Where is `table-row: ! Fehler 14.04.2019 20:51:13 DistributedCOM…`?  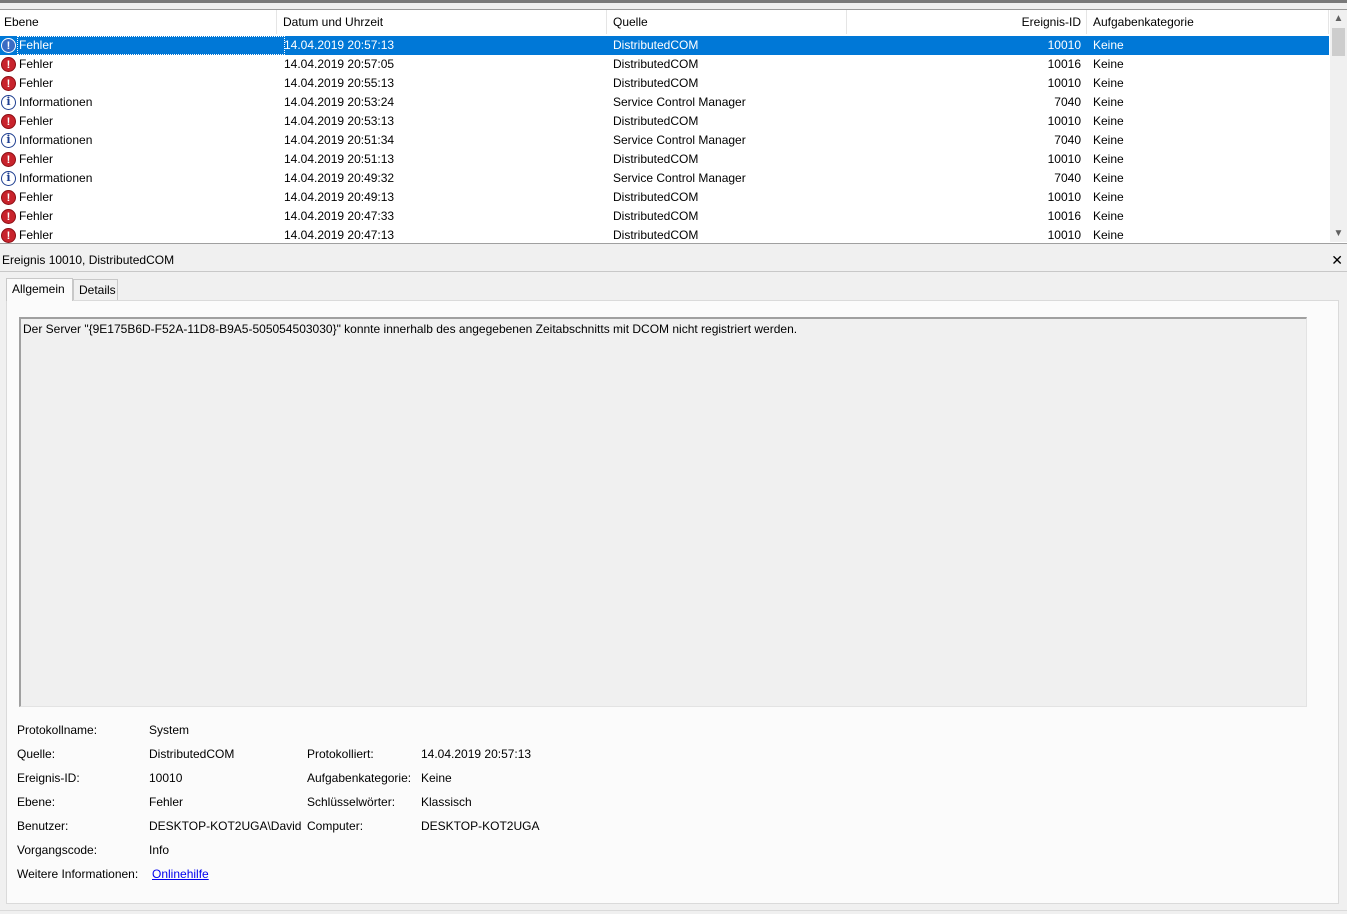 table-row: ! Fehler 14.04.2019 20:51:13 DistributedCOM… is located at coordinates (664, 159).